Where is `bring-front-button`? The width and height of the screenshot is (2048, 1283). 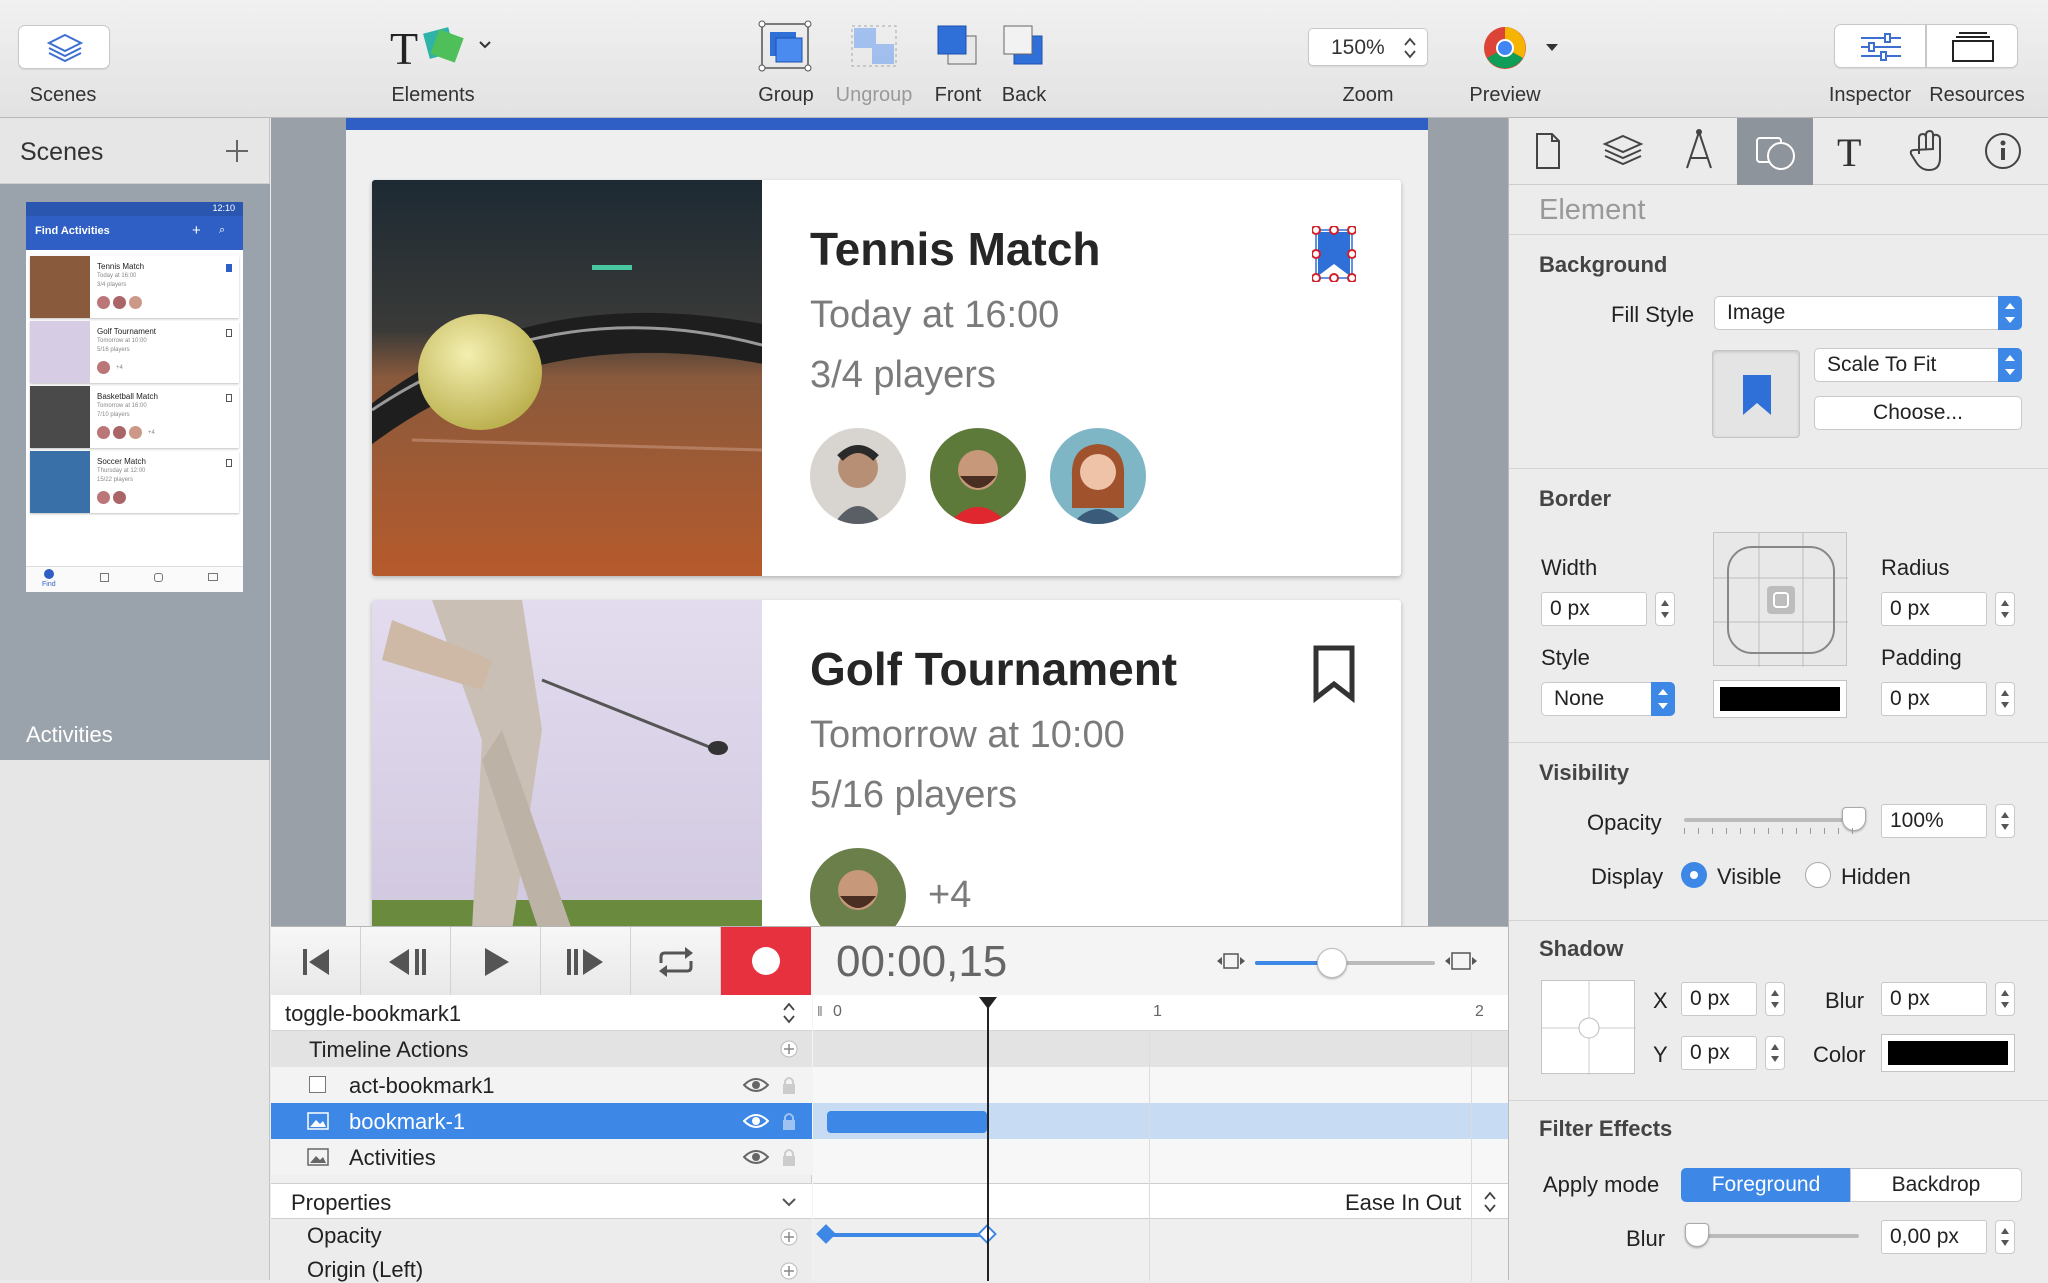 bring-front-button is located at coordinates (958, 46).